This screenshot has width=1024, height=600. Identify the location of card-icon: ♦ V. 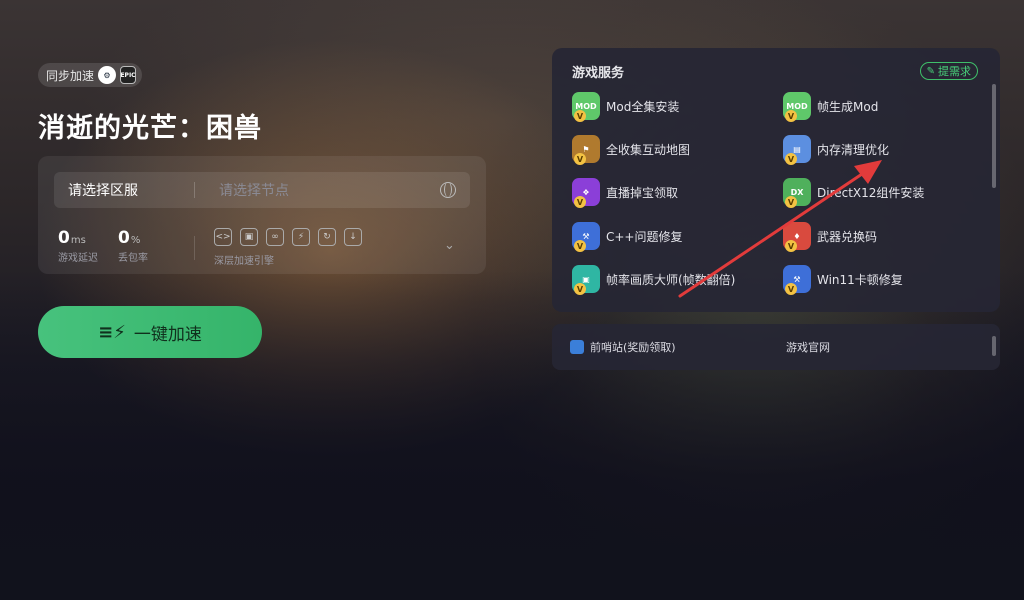
(797, 237).